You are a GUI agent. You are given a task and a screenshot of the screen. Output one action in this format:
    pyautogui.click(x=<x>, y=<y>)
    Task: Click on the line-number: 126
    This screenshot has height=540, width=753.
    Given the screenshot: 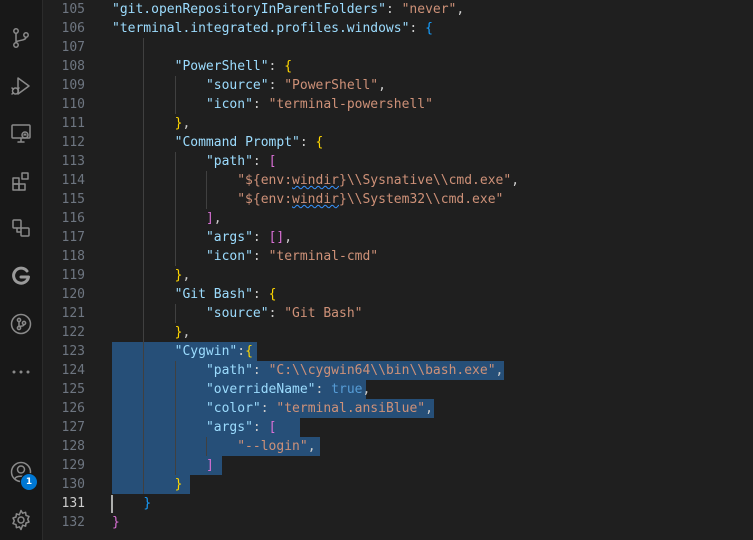 What is the action you would take?
    pyautogui.click(x=73, y=408)
    